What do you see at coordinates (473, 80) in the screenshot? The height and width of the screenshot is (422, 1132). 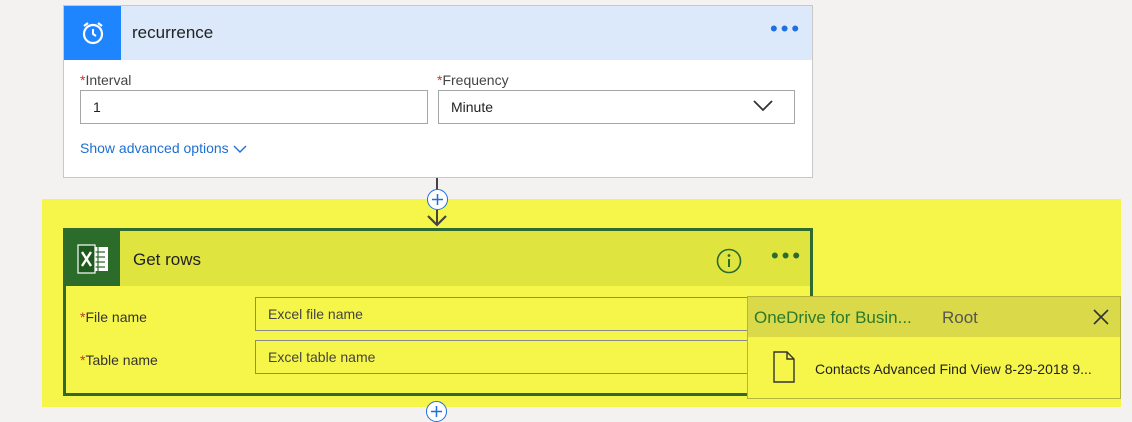 I see `frequency-label: *Frequency` at bounding box center [473, 80].